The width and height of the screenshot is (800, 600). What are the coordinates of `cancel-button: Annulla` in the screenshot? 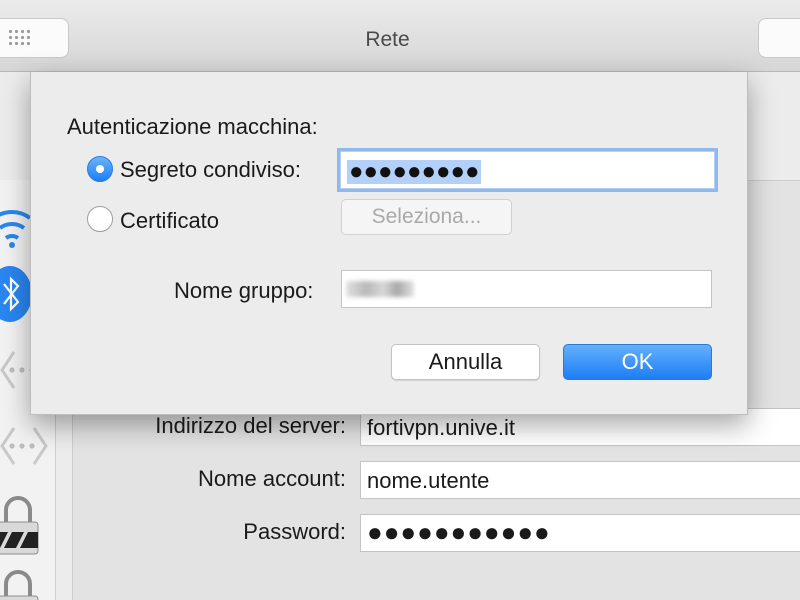 It's located at (465, 362).